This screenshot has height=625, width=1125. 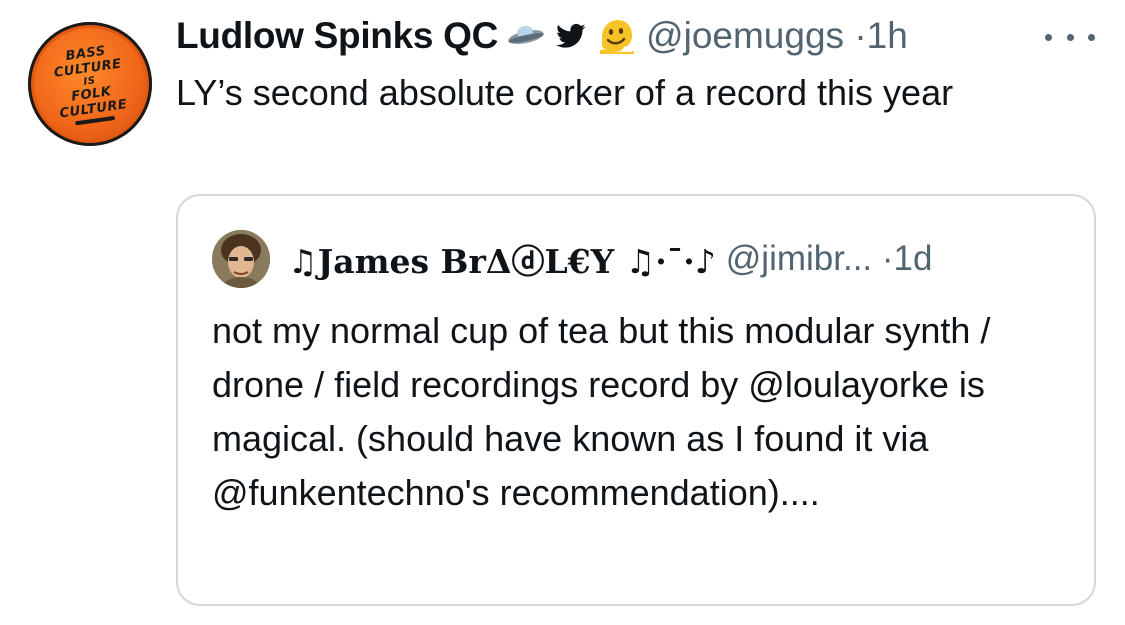 What do you see at coordinates (913, 258) in the screenshot?
I see `quoted-timestamp: 1d` at bounding box center [913, 258].